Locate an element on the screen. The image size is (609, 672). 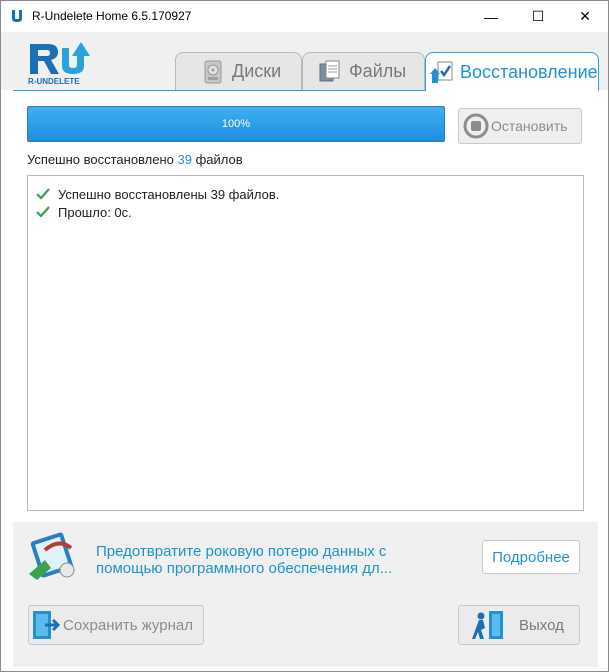
exit-icon is located at coordinates (487, 625).